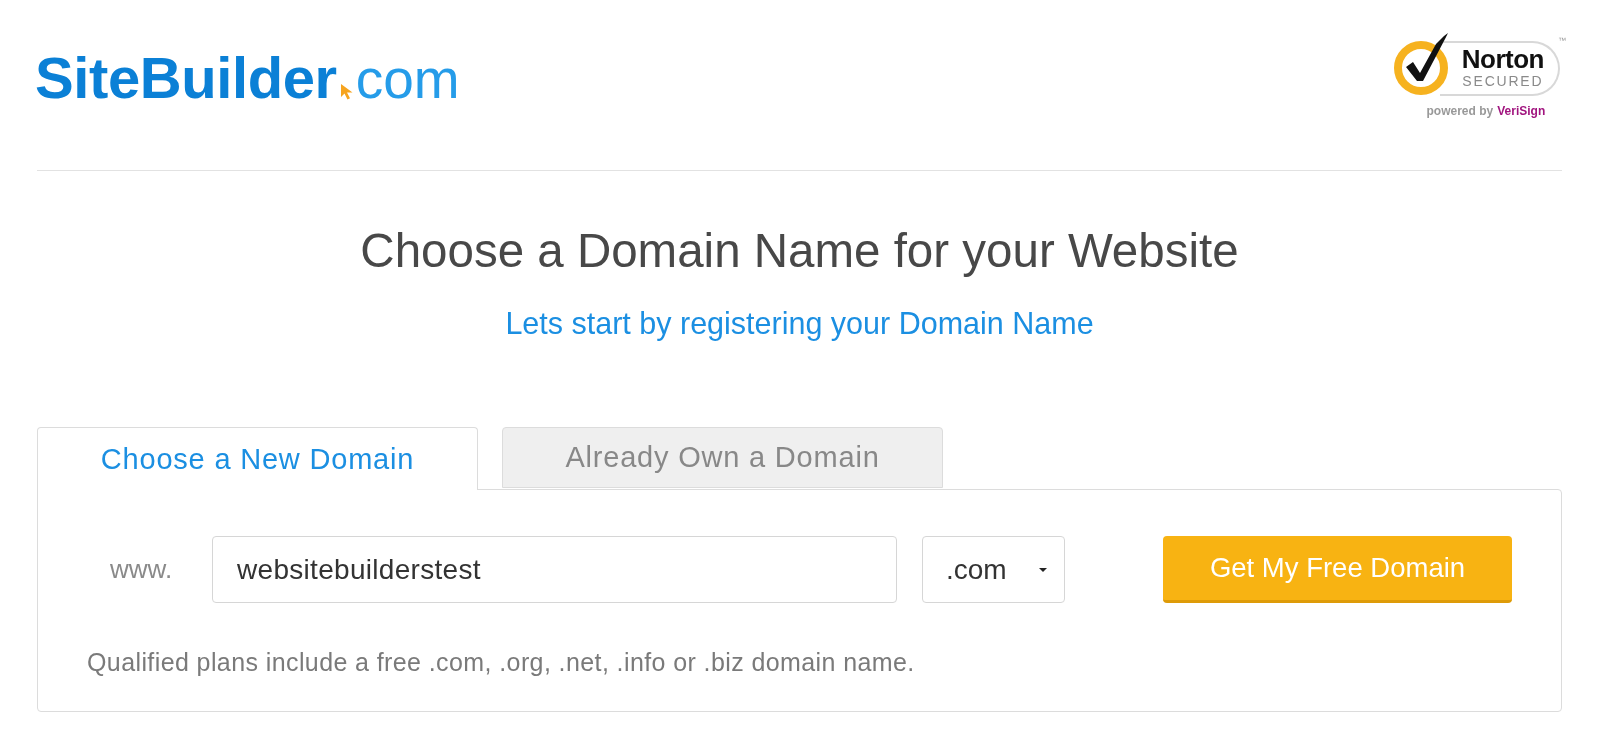 The width and height of the screenshot is (1600, 735). Describe the element at coordinates (501, 662) in the screenshot. I see `plan-note: Qualified plans include a free .com, .org, .net, .info or .biz domain name.` at that location.